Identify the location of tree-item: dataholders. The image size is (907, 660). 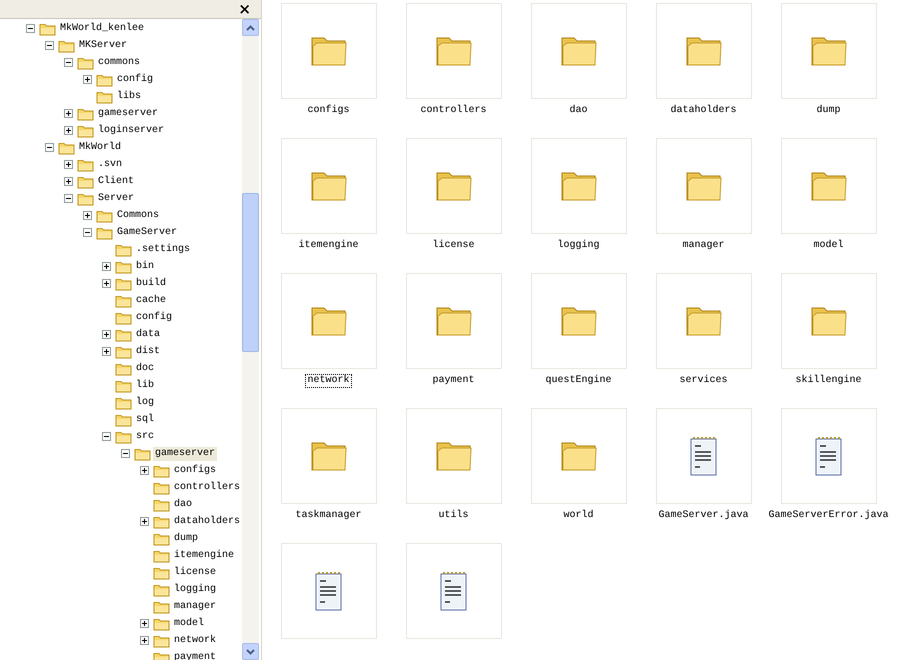
(207, 521).